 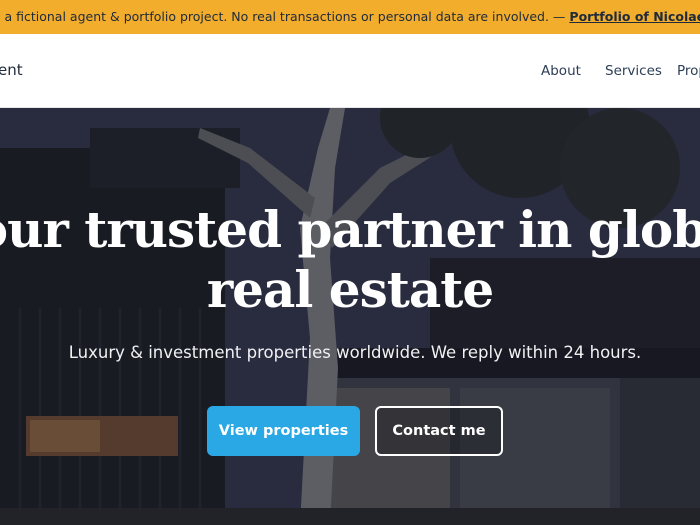 What do you see at coordinates (350, 71) in the screenshot?
I see `navbar: ent About Services Prop` at bounding box center [350, 71].